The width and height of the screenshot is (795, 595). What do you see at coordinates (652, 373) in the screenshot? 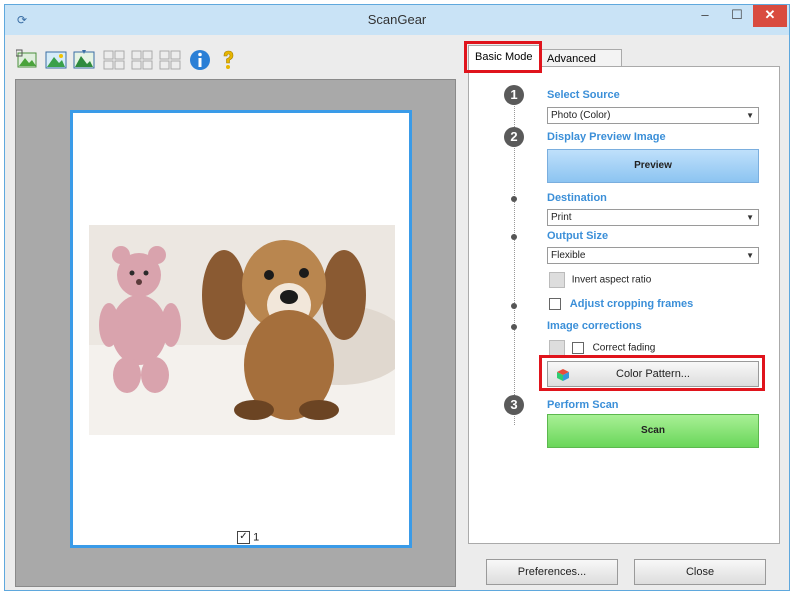
I see `color-pattern-highlight-box` at bounding box center [652, 373].